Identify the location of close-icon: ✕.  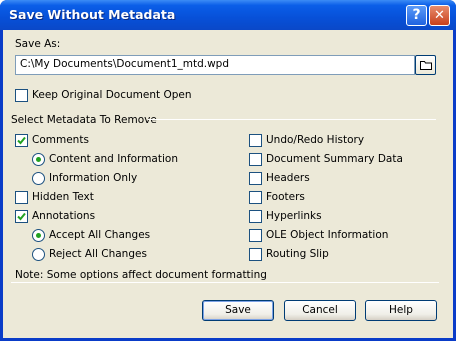
(439, 15).